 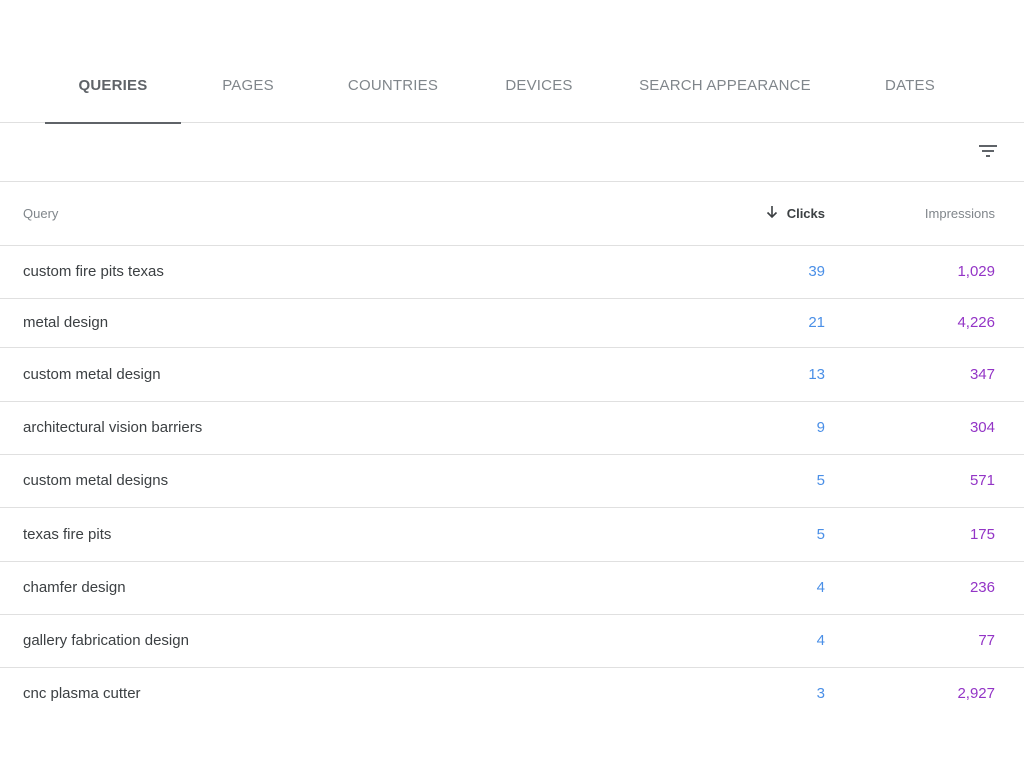 What do you see at coordinates (67, 534) in the screenshot?
I see `query-cell: texas fire pits` at bounding box center [67, 534].